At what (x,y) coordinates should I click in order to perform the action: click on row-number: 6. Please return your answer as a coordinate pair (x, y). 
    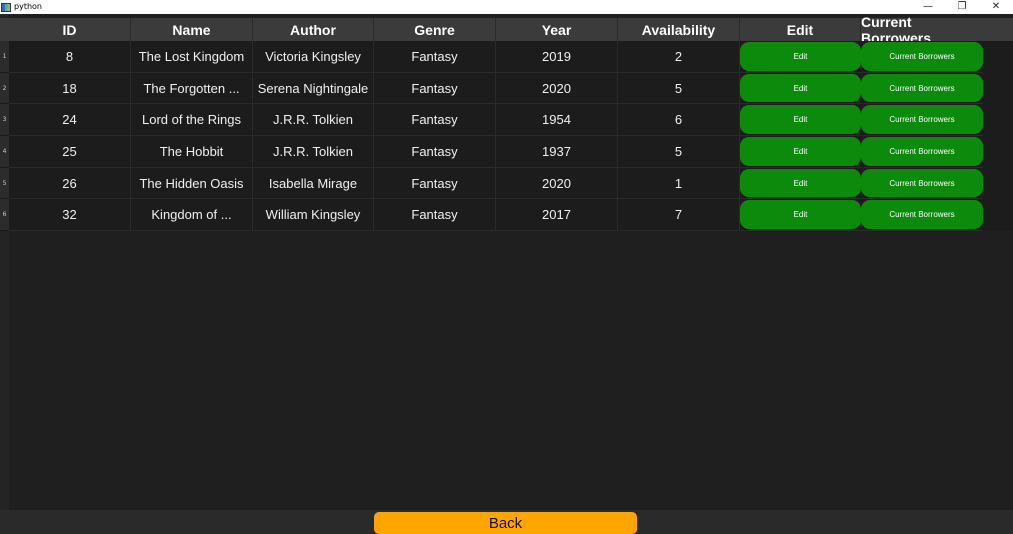
    Looking at the image, I should click on (4, 215).